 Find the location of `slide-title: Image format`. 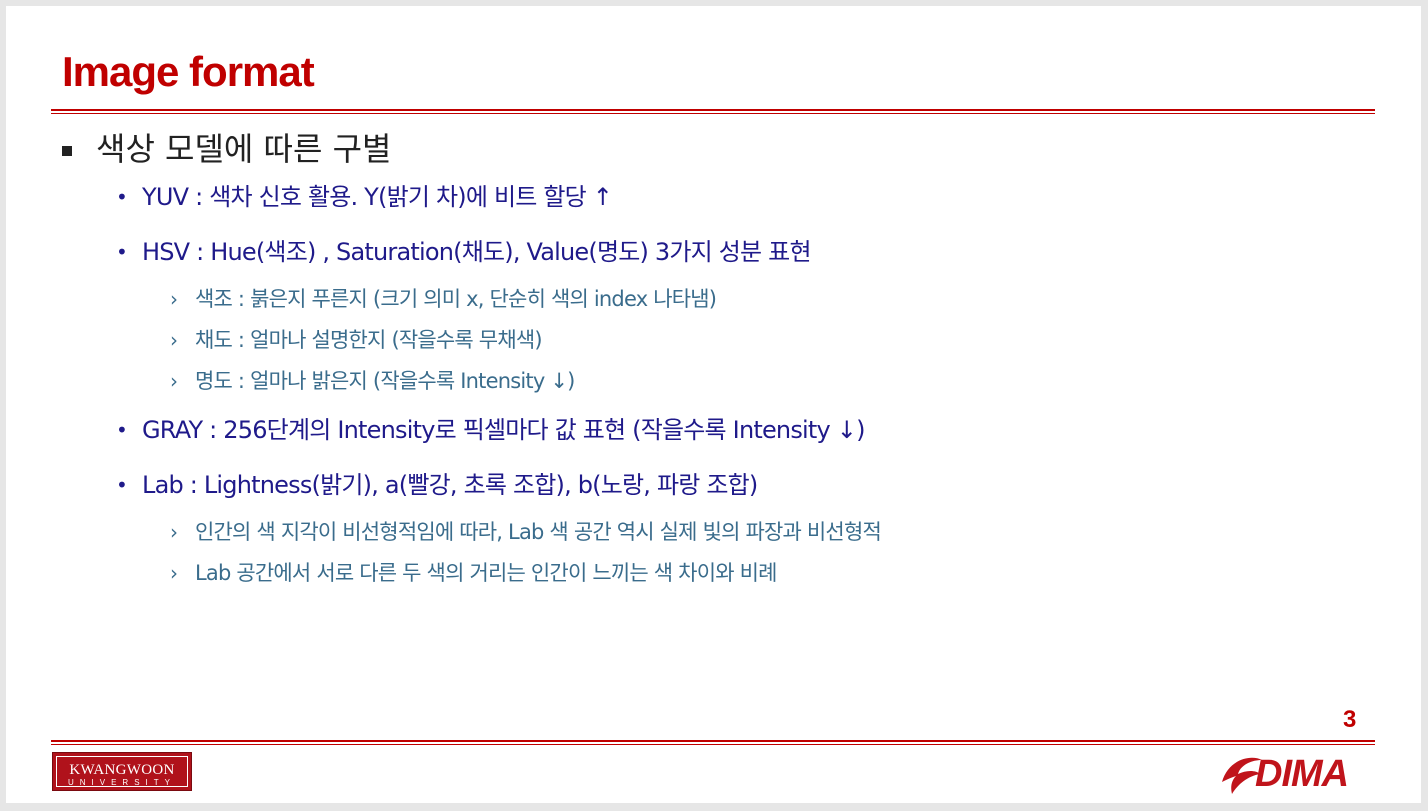

slide-title: Image format is located at coordinates (188, 71).